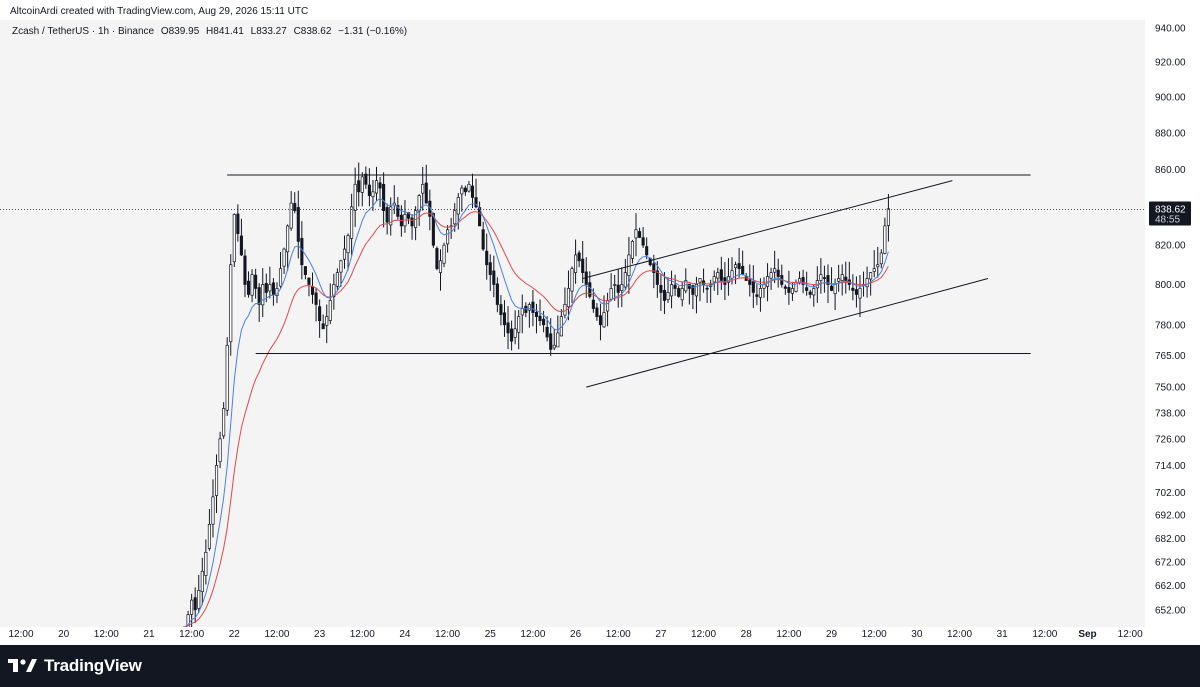 This screenshot has width=1200, height=687. I want to click on y-tick-label: 920.00, so click(1170, 63).